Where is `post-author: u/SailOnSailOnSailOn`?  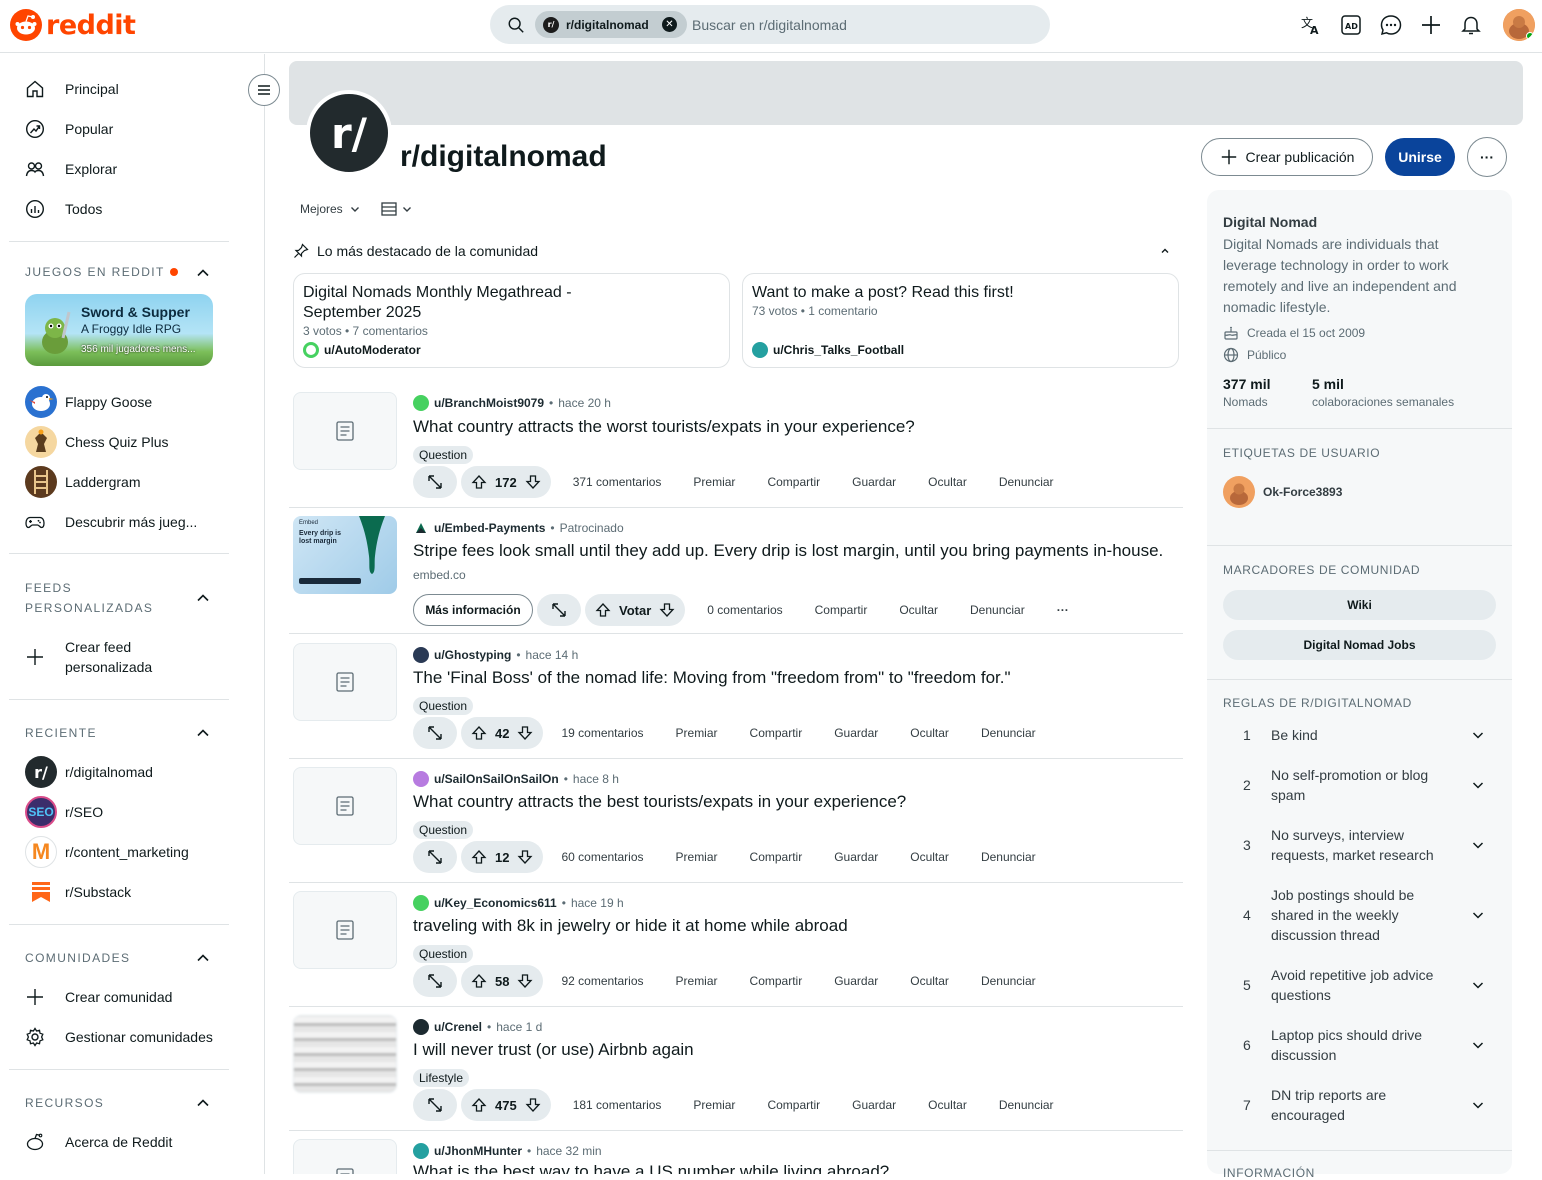 post-author: u/SailOnSailOnSailOn is located at coordinates (496, 779).